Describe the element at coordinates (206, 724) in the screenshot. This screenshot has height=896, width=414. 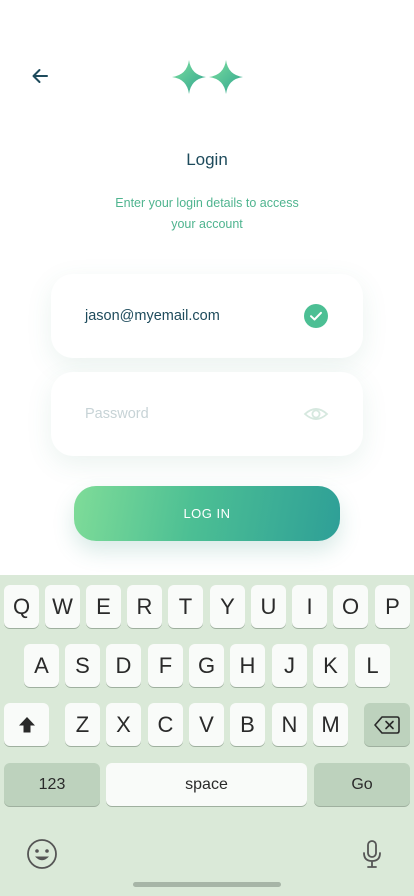
I see `key-v: V` at that location.